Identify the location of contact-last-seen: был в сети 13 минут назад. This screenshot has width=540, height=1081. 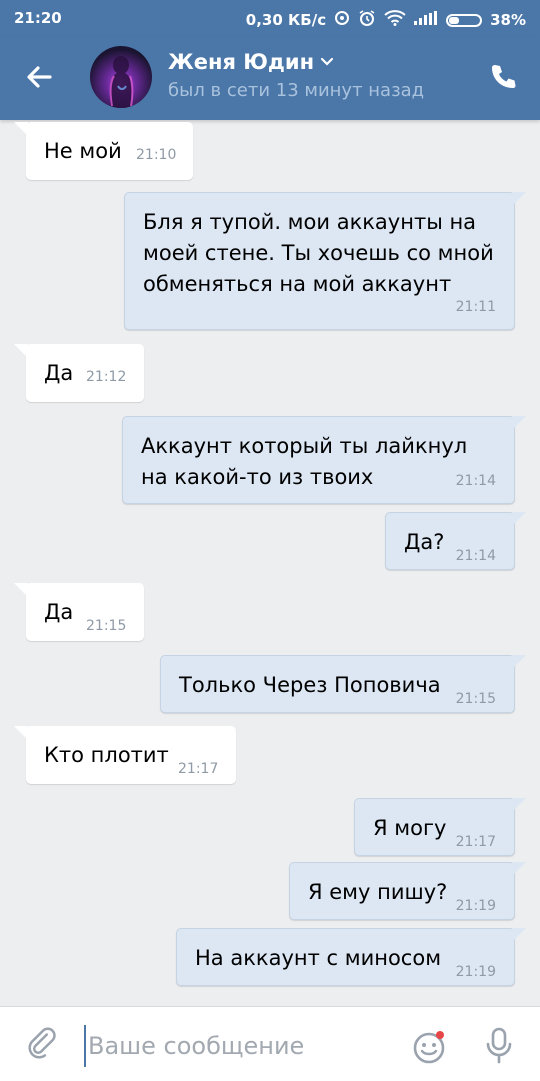
(296, 90).